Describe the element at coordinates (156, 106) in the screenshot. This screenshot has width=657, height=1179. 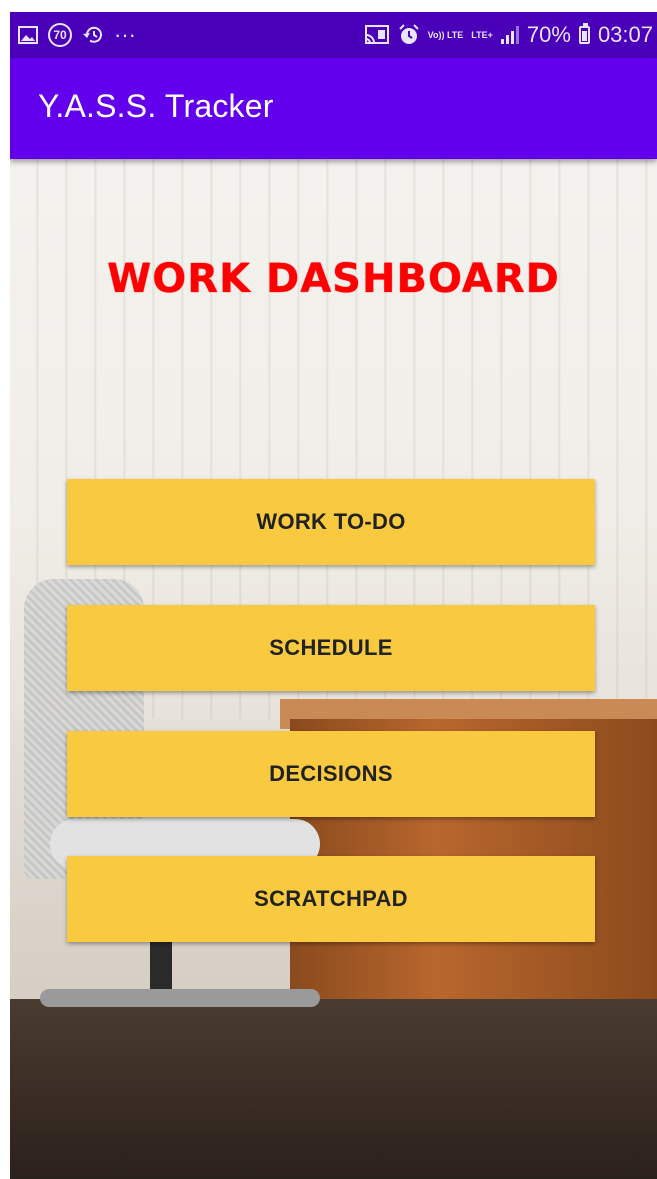
I see `app-title: Y.A.S.S. Tracker` at that location.